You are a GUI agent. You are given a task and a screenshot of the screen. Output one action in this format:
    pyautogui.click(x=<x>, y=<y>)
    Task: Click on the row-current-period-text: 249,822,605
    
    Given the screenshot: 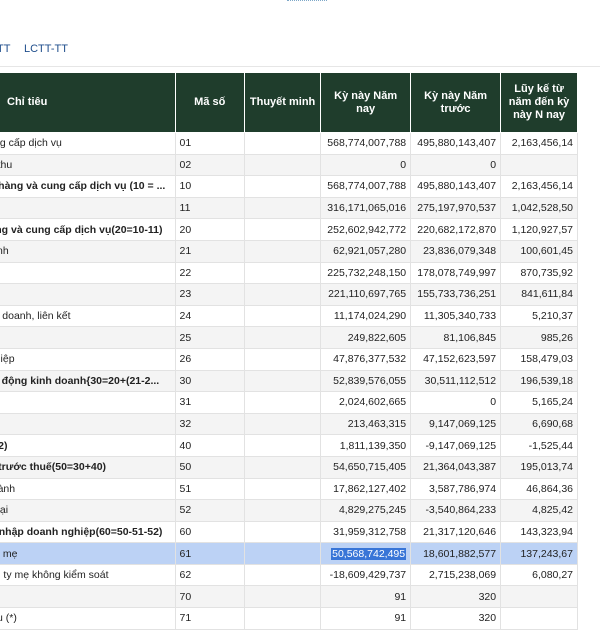 What is the action you would take?
    pyautogui.click(x=377, y=337)
    